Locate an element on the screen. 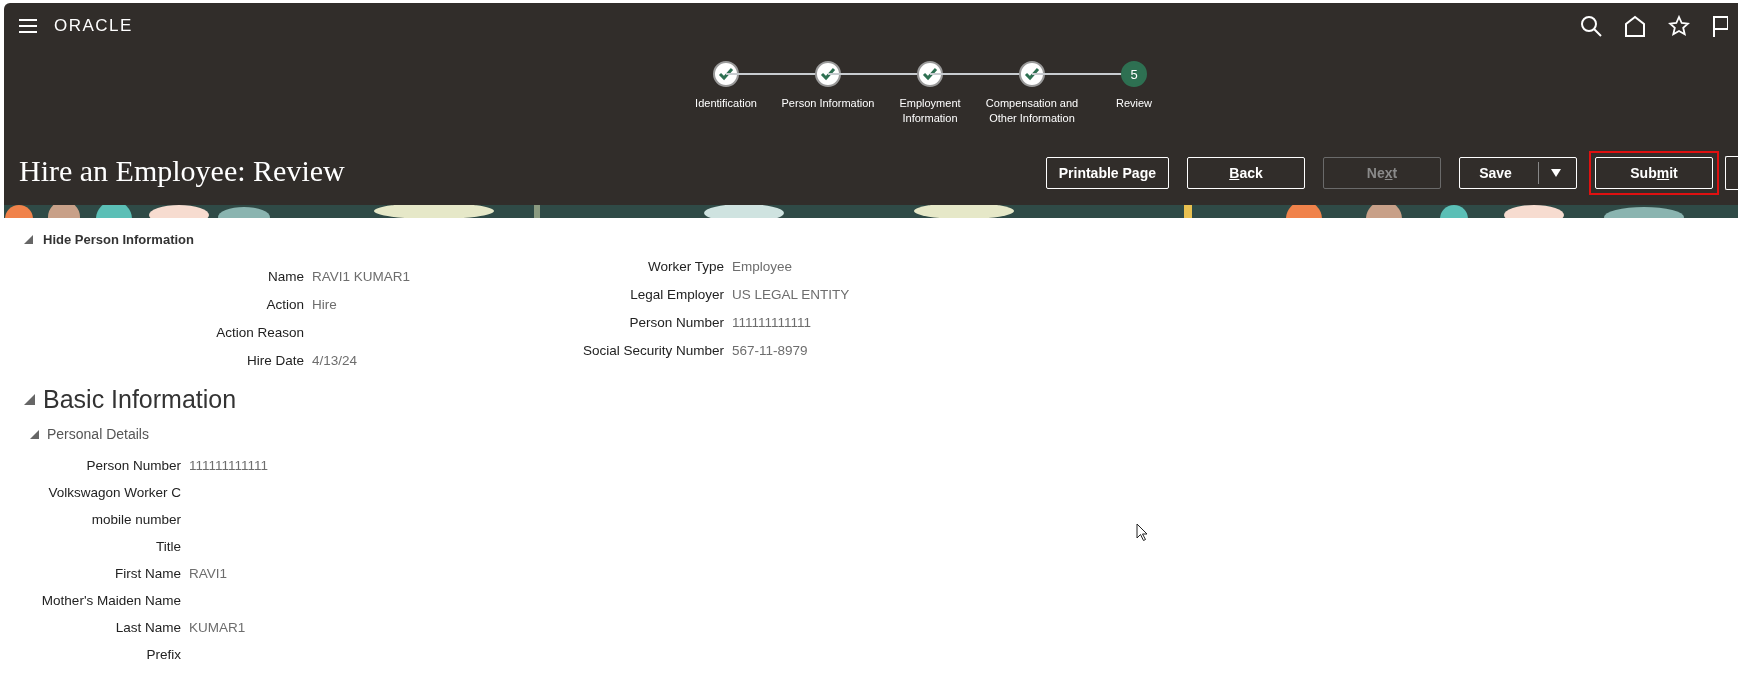 This screenshot has height=685, width=1738. section-heading: Basic Information is located at coordinates (140, 399).